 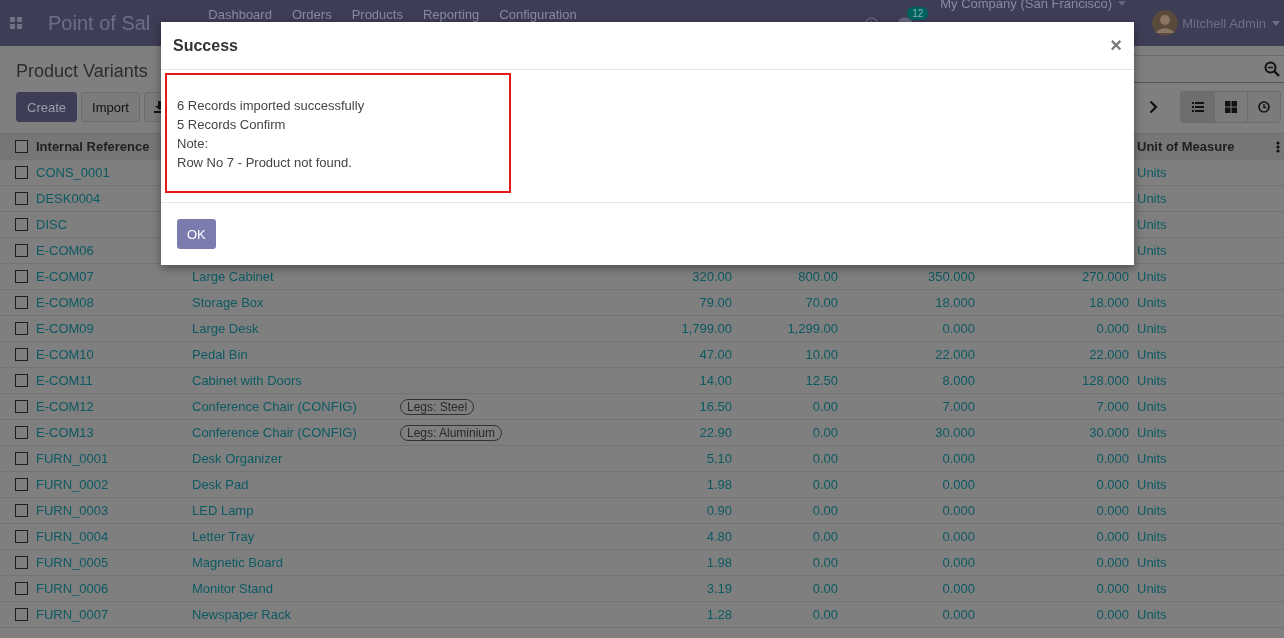 What do you see at coordinates (1116, 45) in the screenshot?
I see `close-button: ×` at bounding box center [1116, 45].